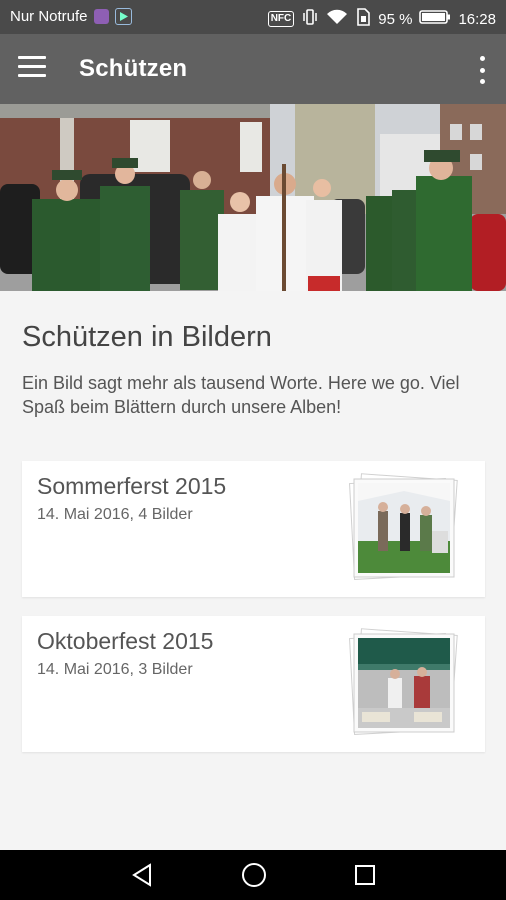 The width and height of the screenshot is (506, 900). I want to click on status-bar-left: Nur Notrufe, so click(71, 16).